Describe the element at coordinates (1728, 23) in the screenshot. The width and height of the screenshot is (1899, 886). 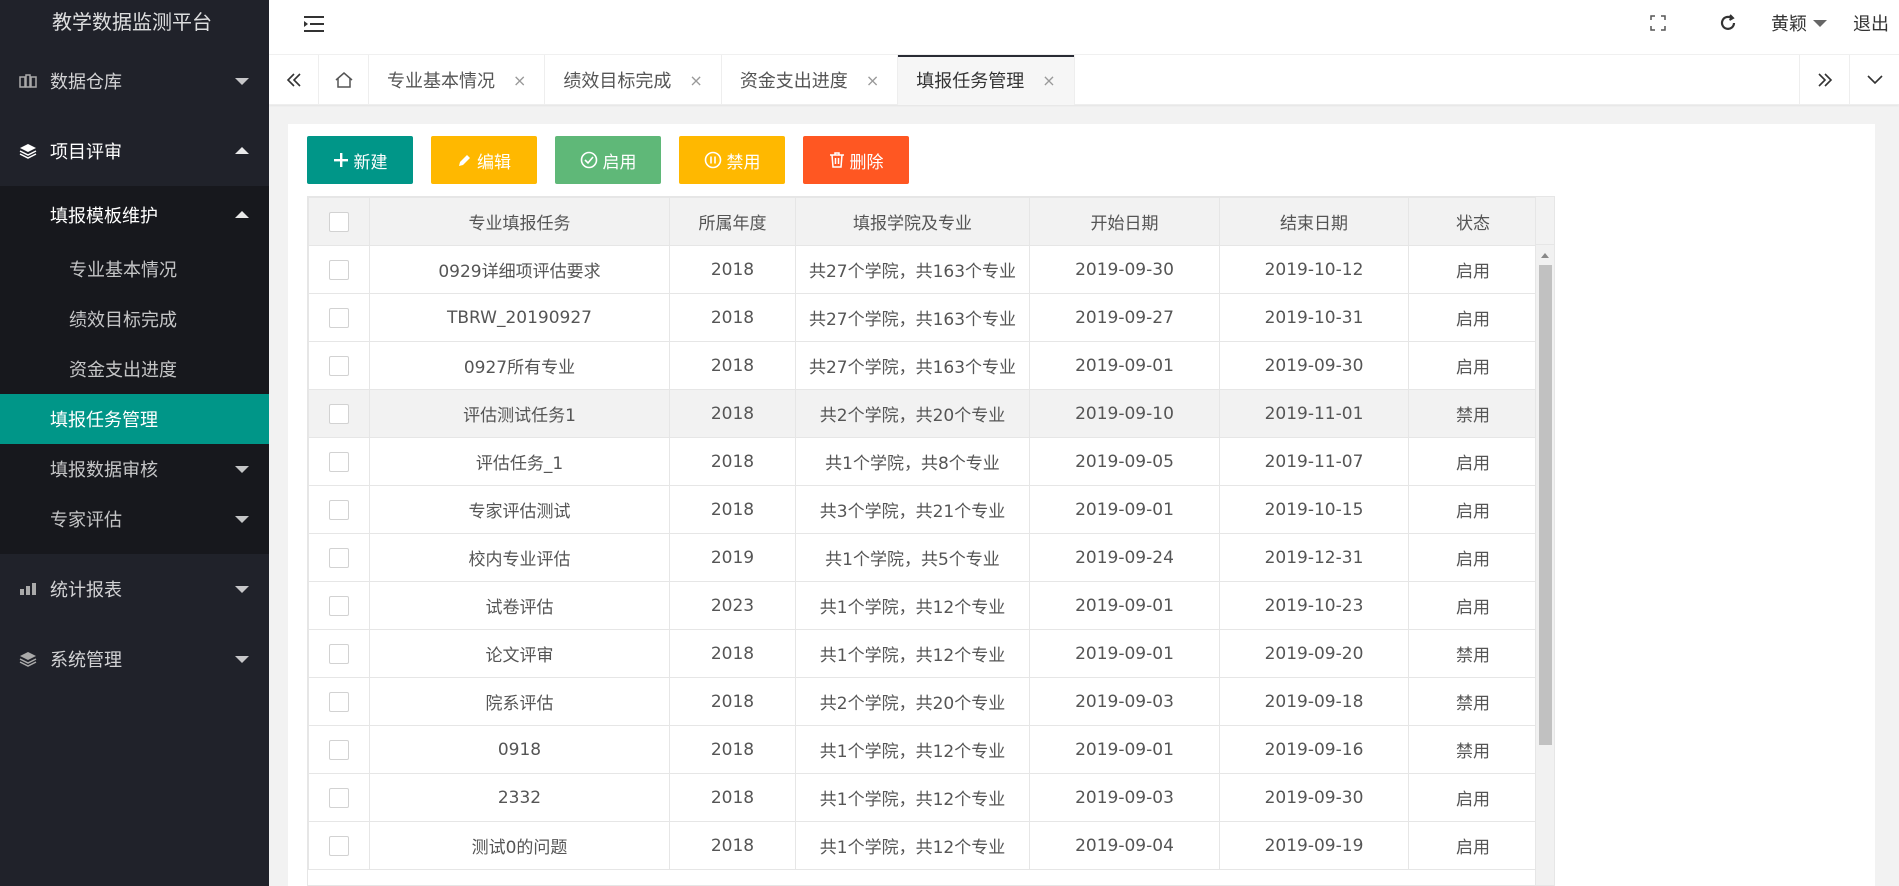
I see `refresh-icon` at that location.